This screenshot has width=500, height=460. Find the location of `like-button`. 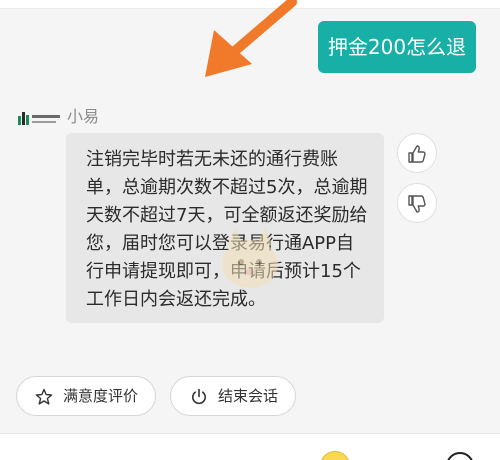

like-button is located at coordinates (417, 153).